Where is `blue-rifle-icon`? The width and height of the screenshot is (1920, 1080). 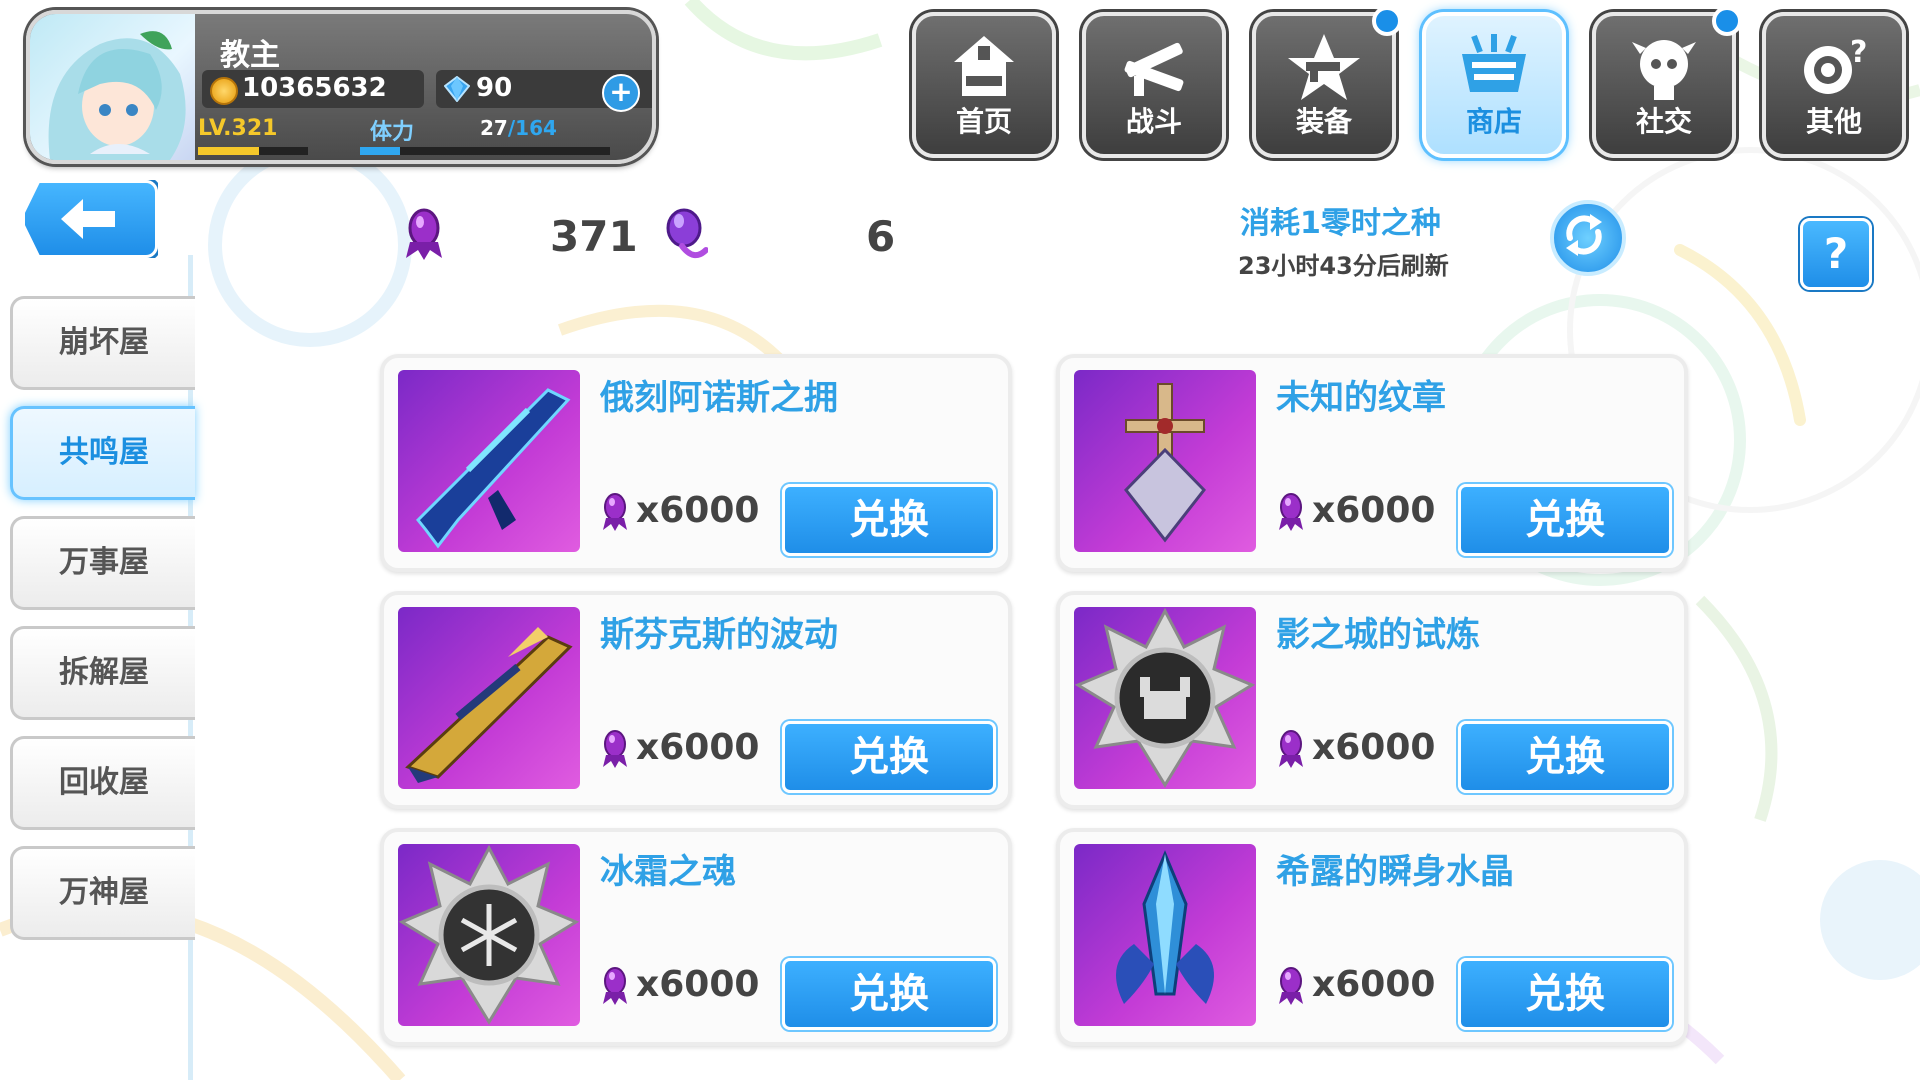
blue-rifle-icon is located at coordinates (489, 461).